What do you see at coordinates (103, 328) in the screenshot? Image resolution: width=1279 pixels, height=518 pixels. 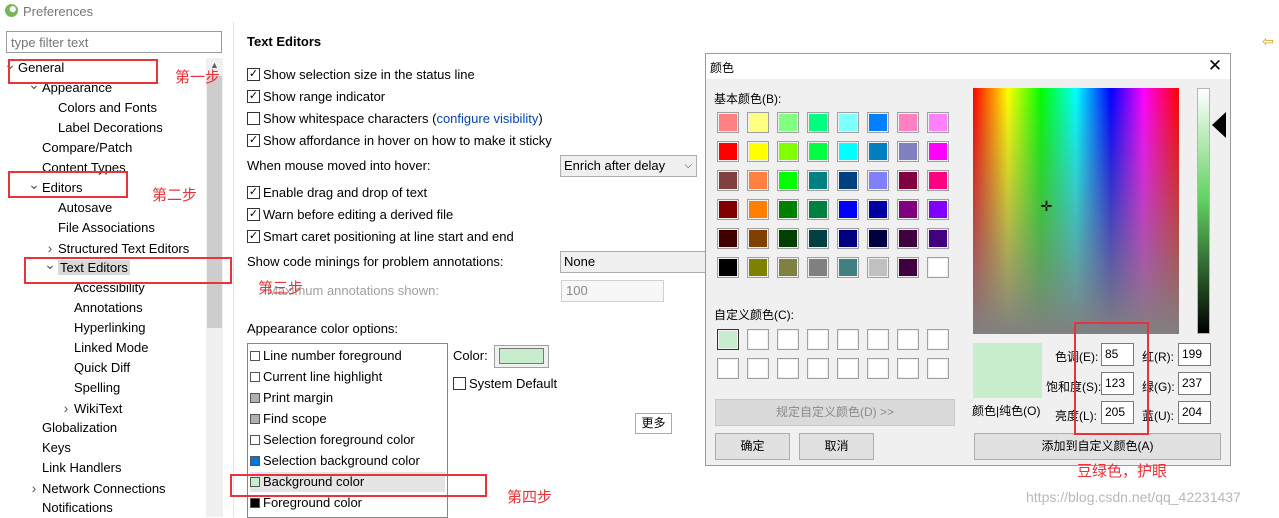 I see `tree-item: Hyperlinking` at bounding box center [103, 328].